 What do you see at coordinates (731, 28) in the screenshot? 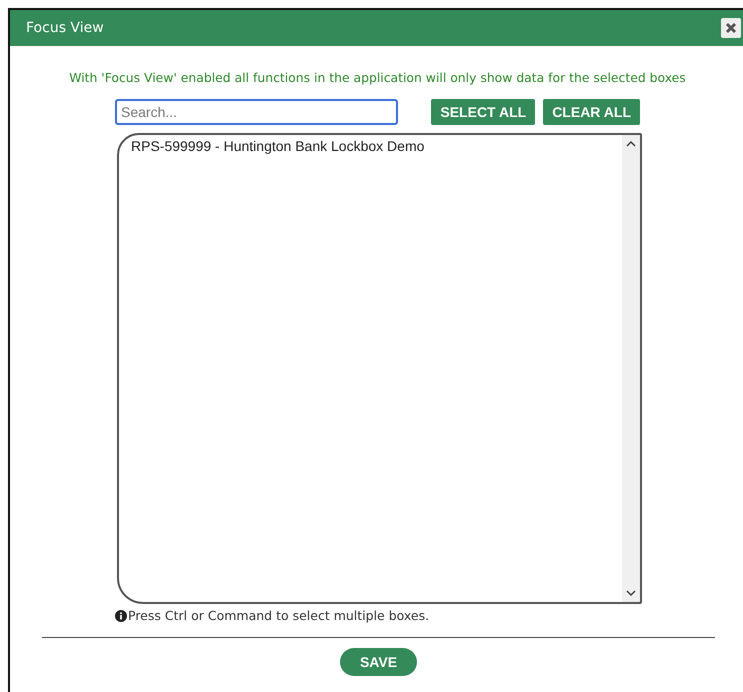
I see `close-icon` at bounding box center [731, 28].